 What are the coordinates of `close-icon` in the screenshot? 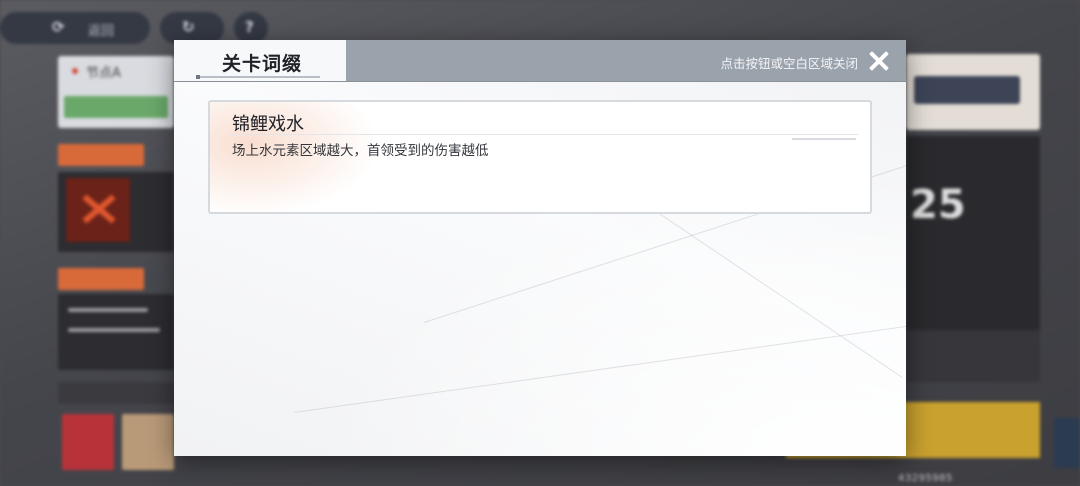 It's located at (879, 61).